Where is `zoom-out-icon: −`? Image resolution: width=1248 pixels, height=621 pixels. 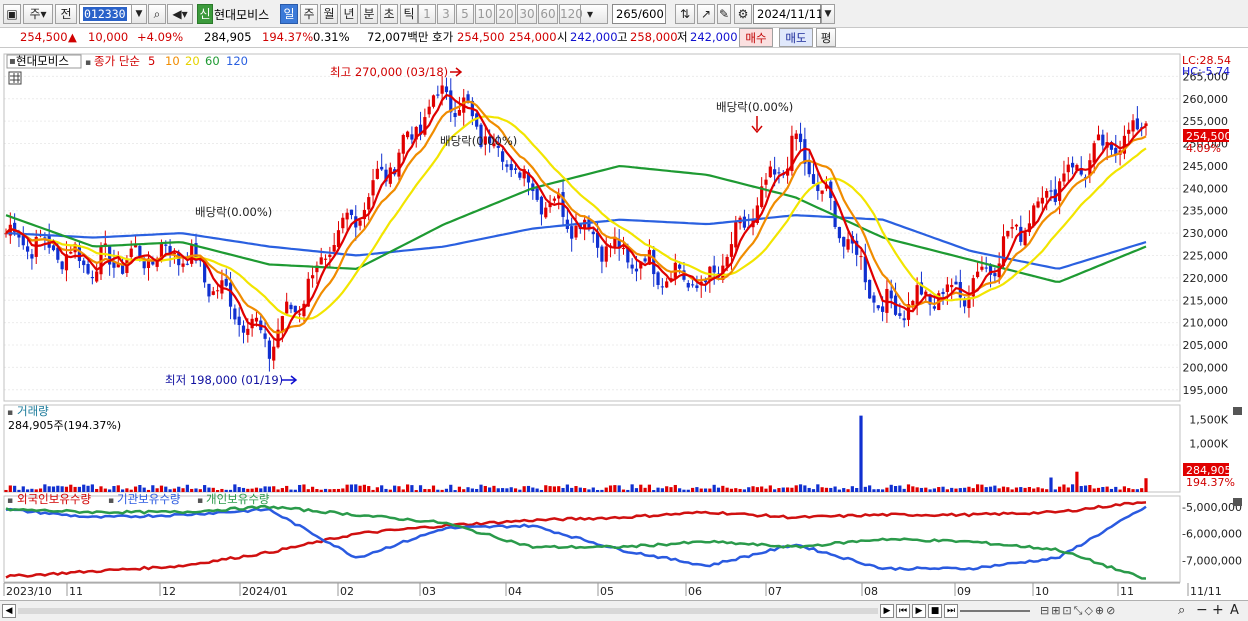 zoom-out-icon: − is located at coordinates (1202, 610).